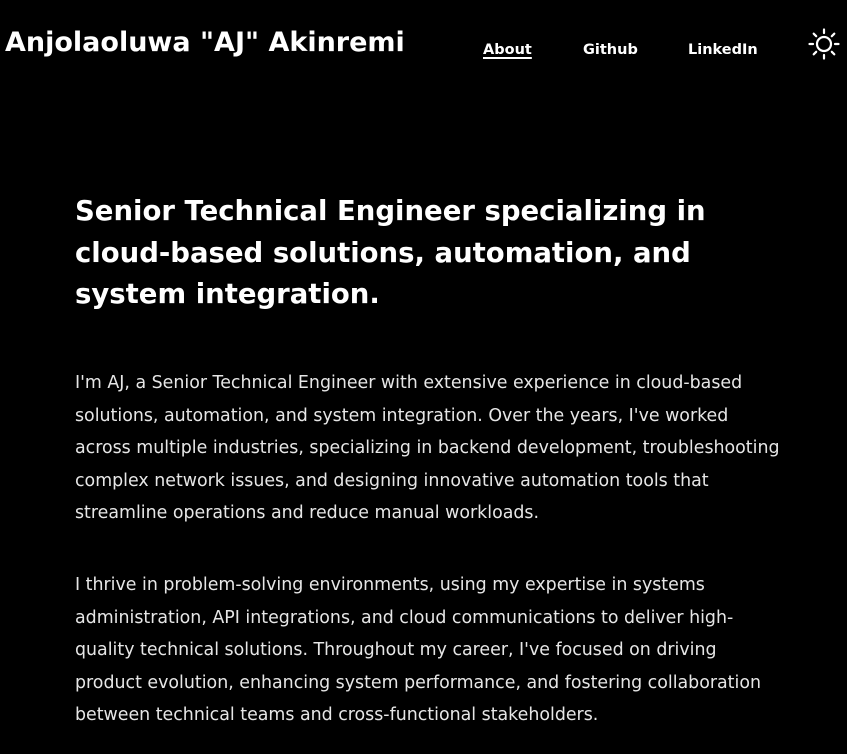 This screenshot has height=754, width=847. I want to click on sun-icon, so click(824, 44).